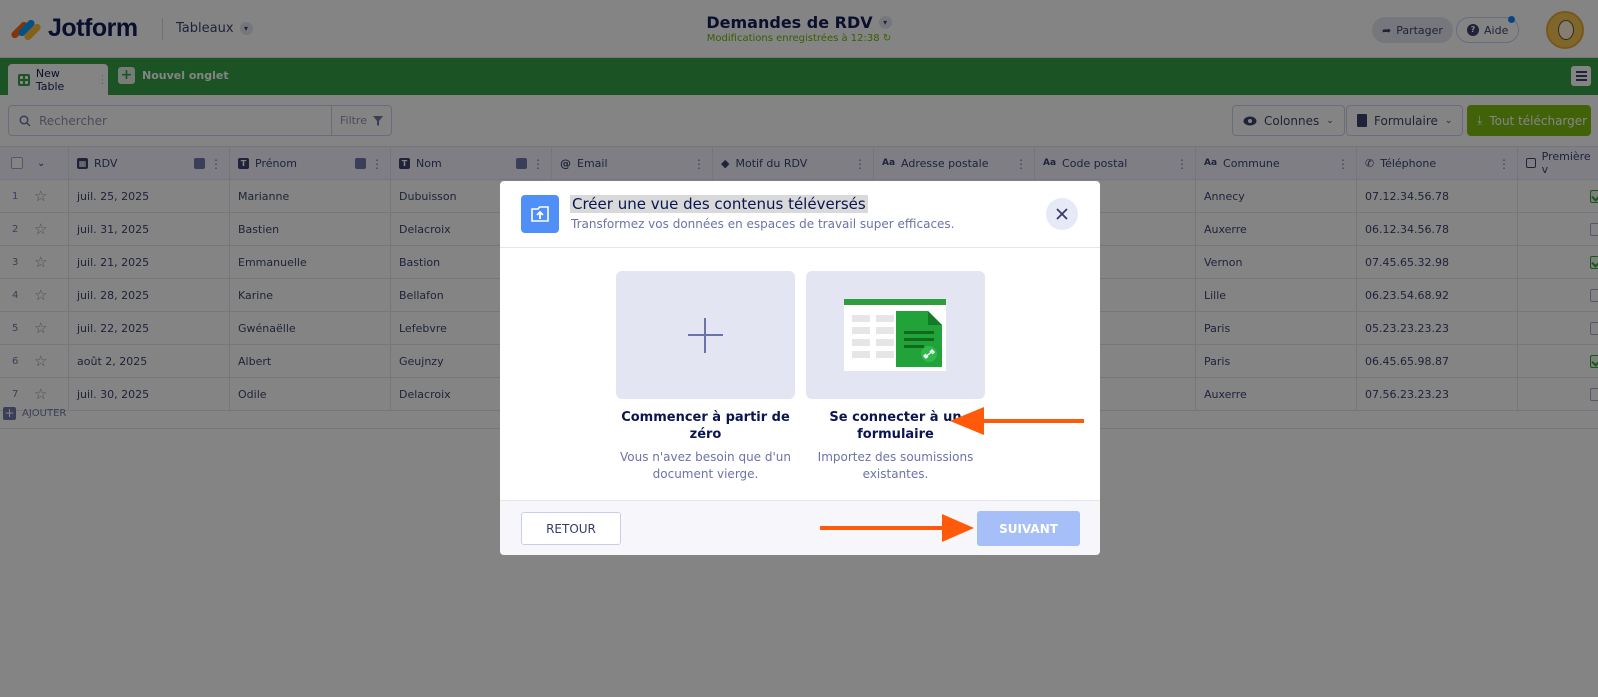 The image size is (1598, 697). Describe the element at coordinates (540, 214) in the screenshot. I see `upload-folder-icon` at that location.